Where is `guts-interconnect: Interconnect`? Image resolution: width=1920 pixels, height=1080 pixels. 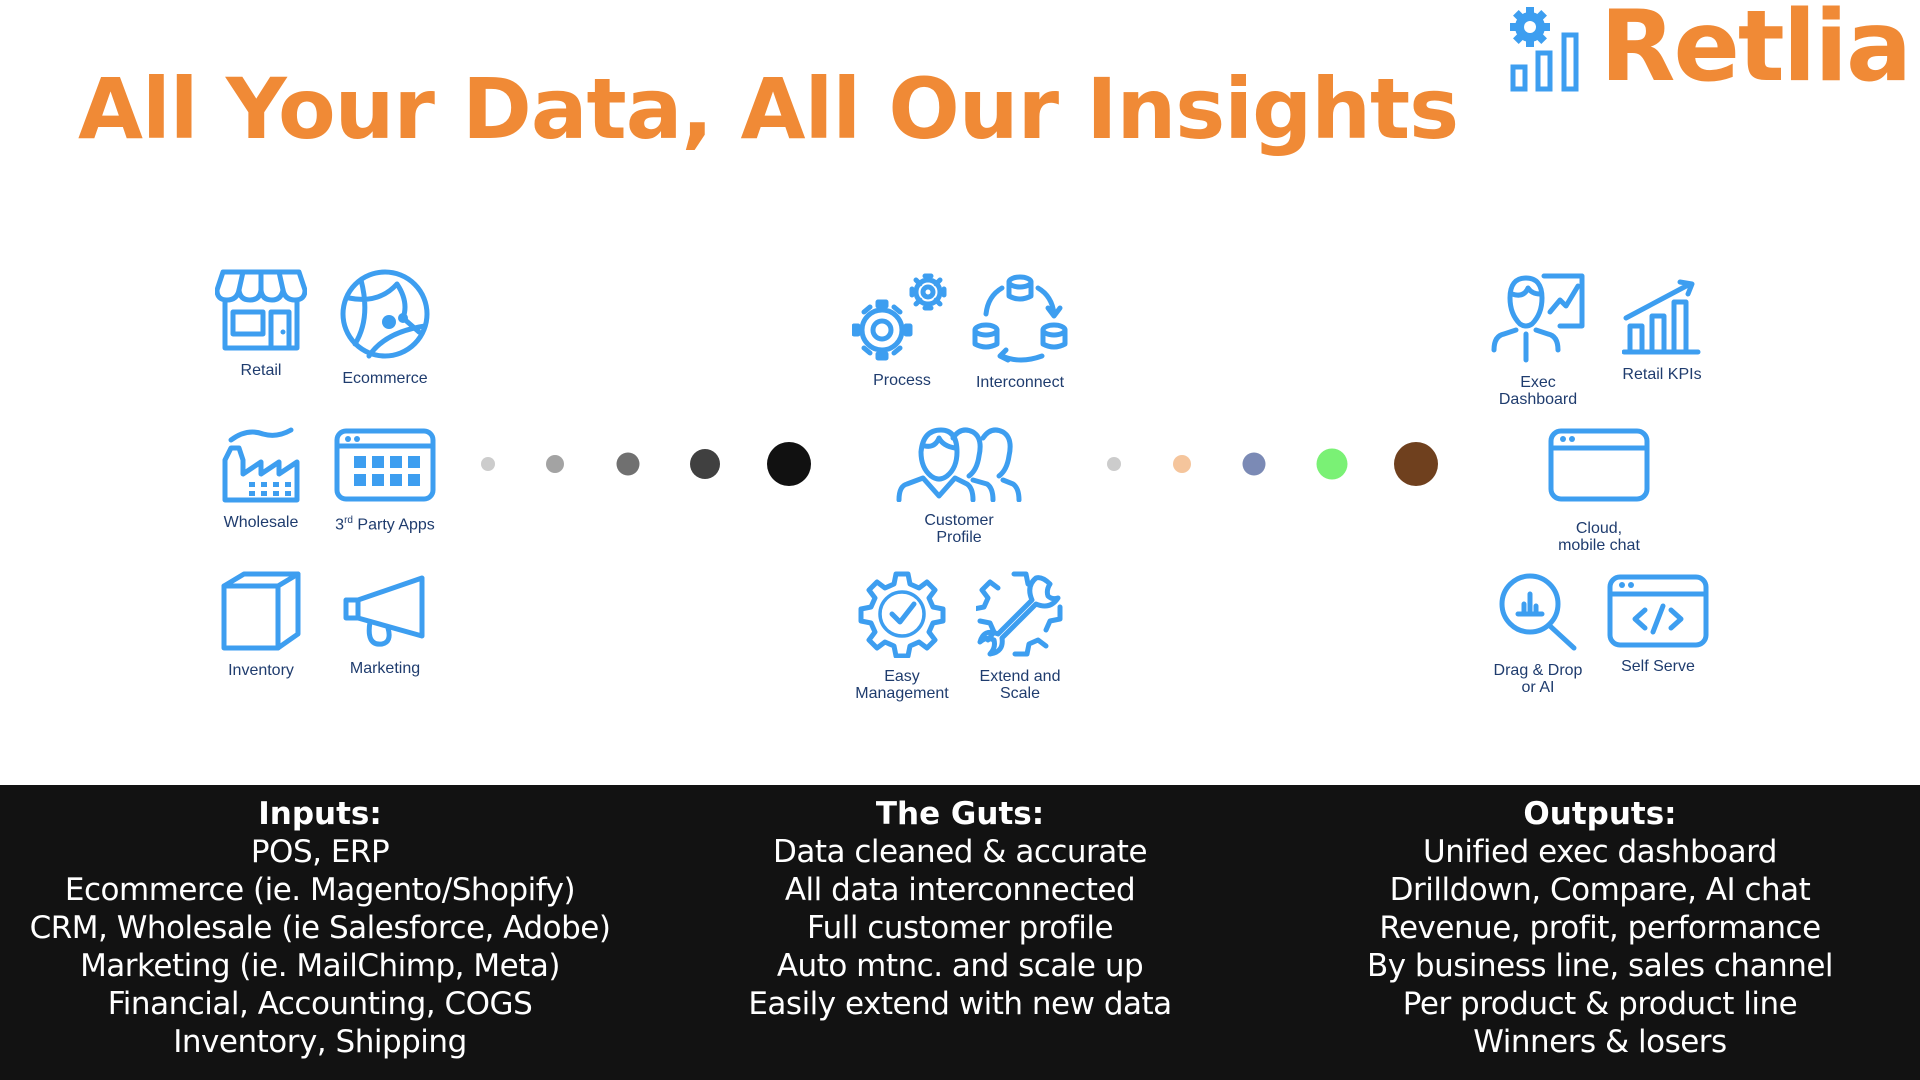 guts-interconnect: Interconnect is located at coordinates (1020, 330).